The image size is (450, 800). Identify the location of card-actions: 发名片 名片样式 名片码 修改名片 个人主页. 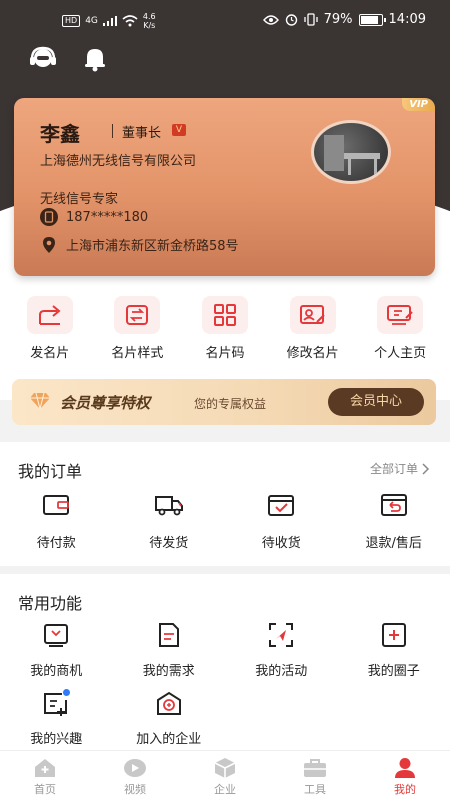
(225, 326).